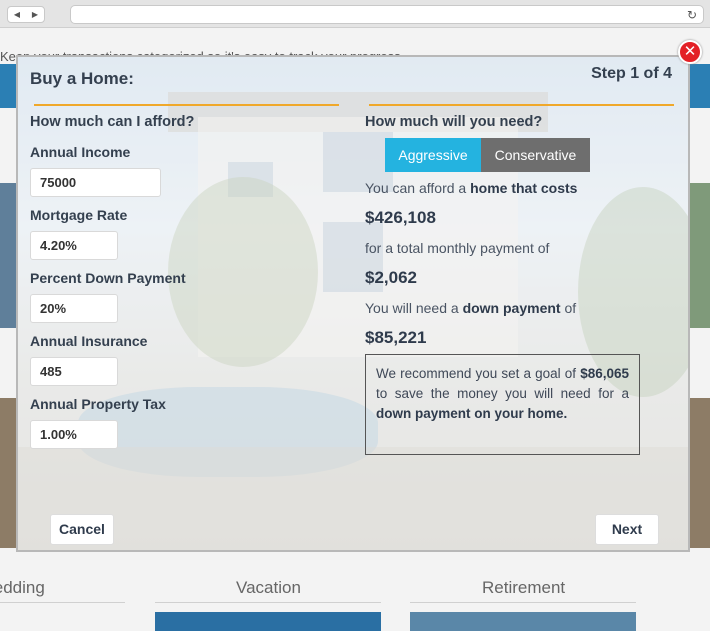  What do you see at coordinates (568, 308) in the screenshot?
I see `down-suffix: of` at bounding box center [568, 308].